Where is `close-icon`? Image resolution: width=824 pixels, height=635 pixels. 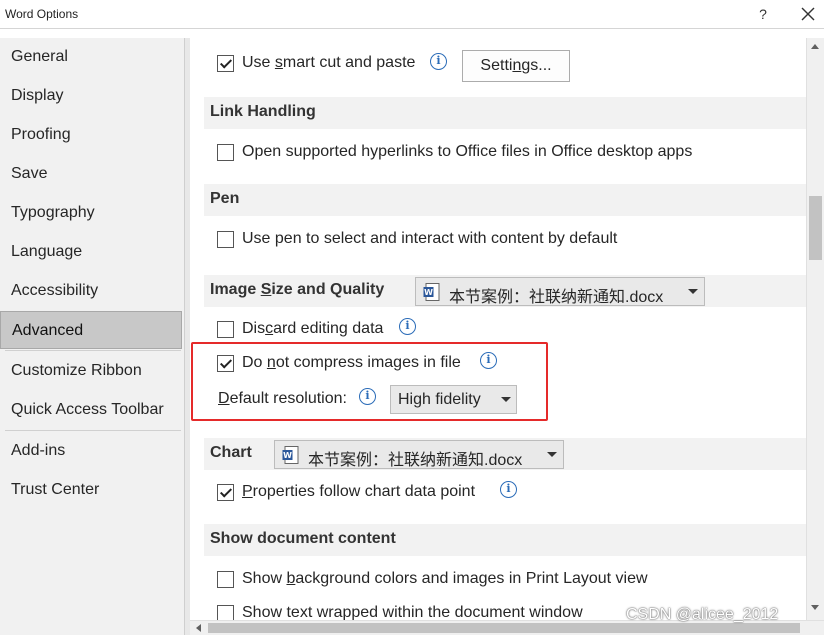
close-icon is located at coordinates (808, 14).